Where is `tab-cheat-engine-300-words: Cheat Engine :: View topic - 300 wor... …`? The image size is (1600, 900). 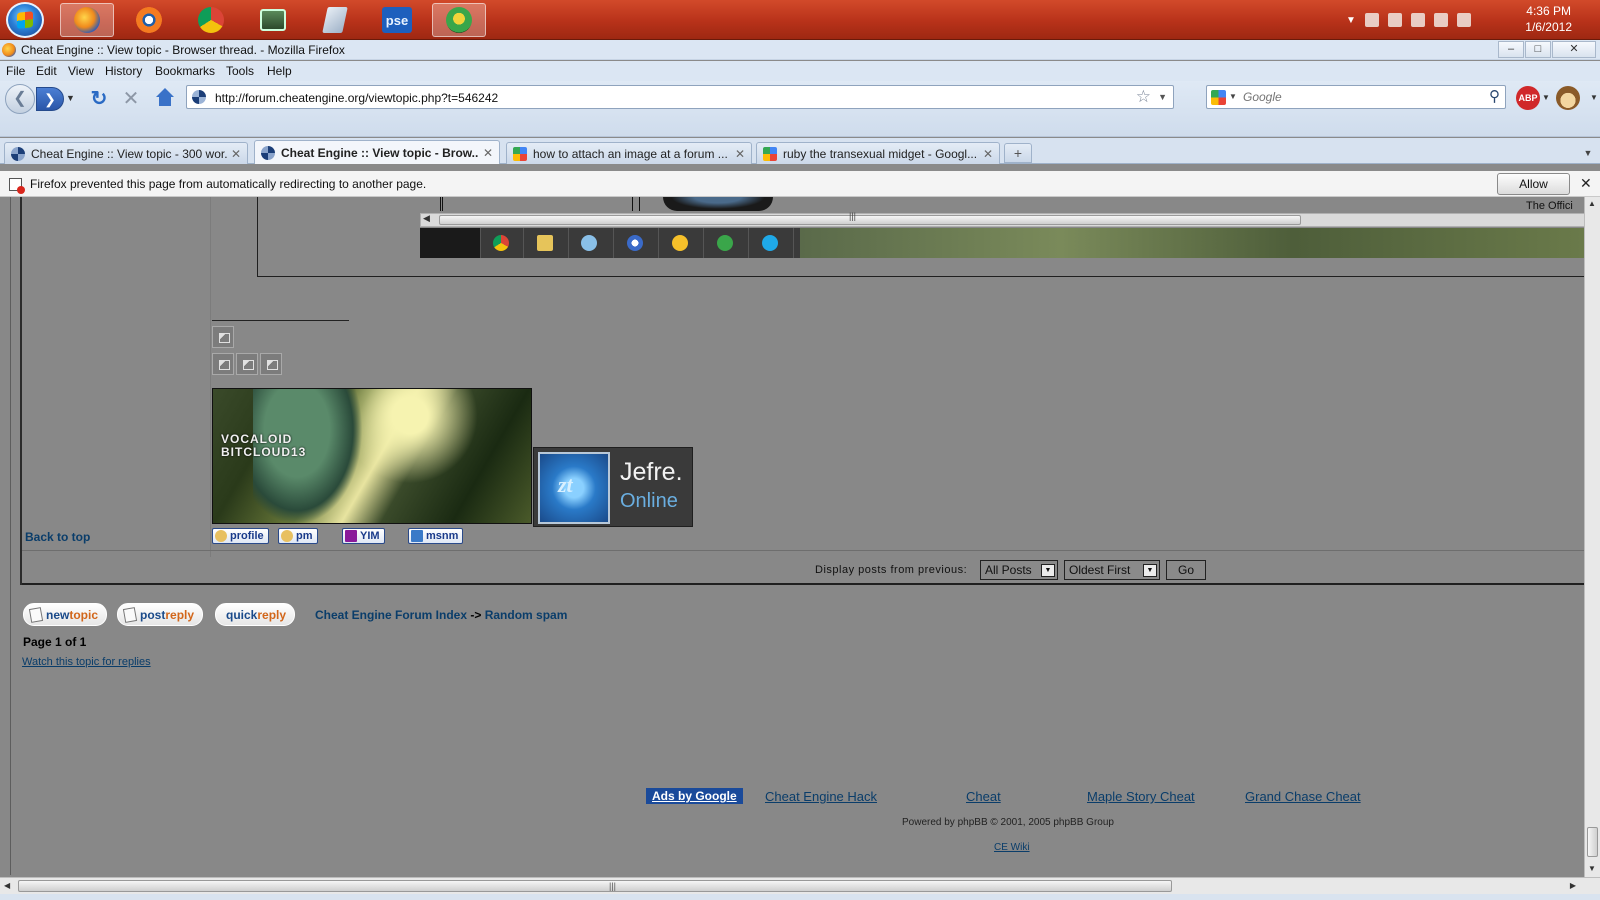
tab-cheat-engine-300-words: Cheat Engine :: View topic - 300 wor... … is located at coordinates (126, 153).